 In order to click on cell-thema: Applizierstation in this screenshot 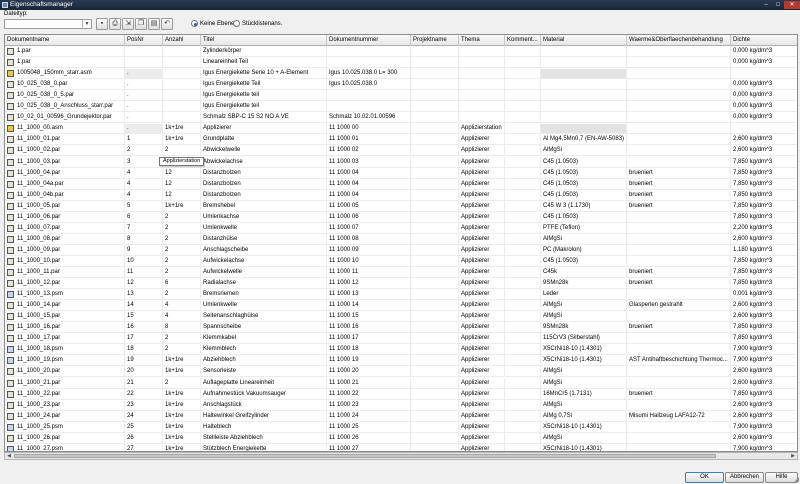, I will do `click(482, 129)`.